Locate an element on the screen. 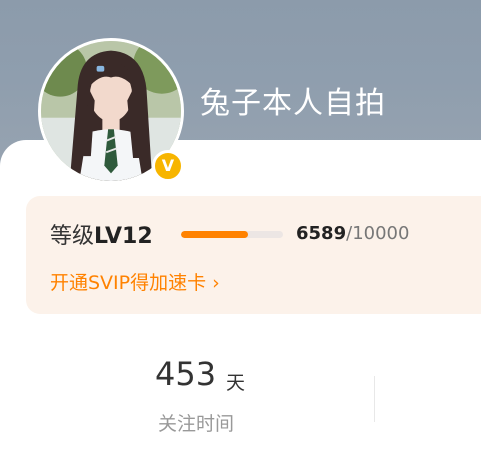  level-progress-fill is located at coordinates (215, 234).